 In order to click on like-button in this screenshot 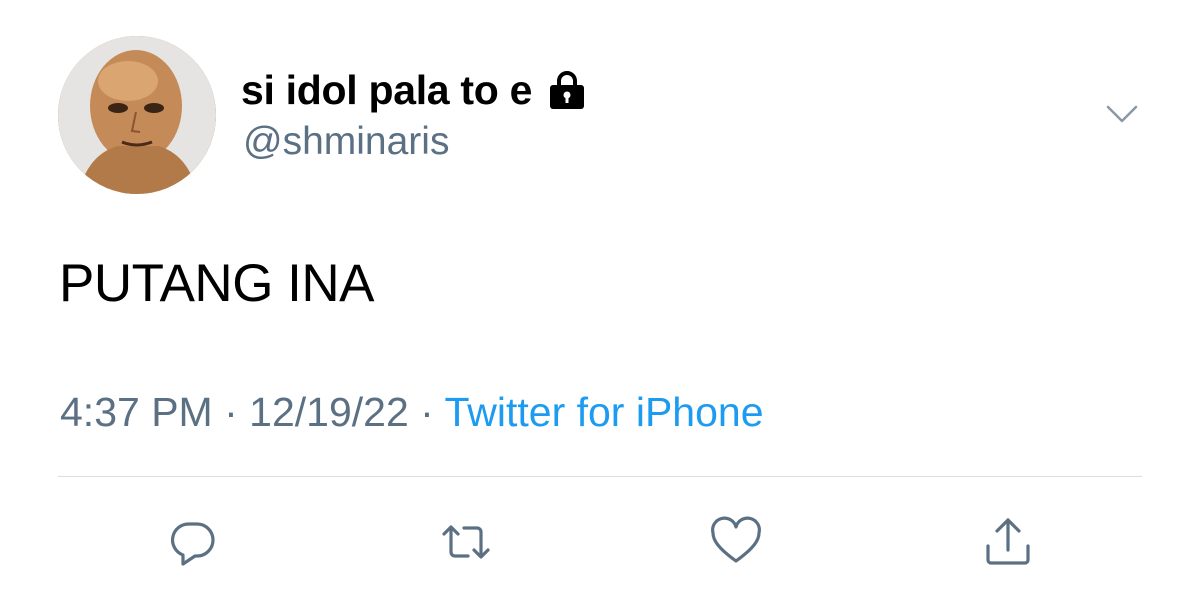, I will do `click(736, 542)`.